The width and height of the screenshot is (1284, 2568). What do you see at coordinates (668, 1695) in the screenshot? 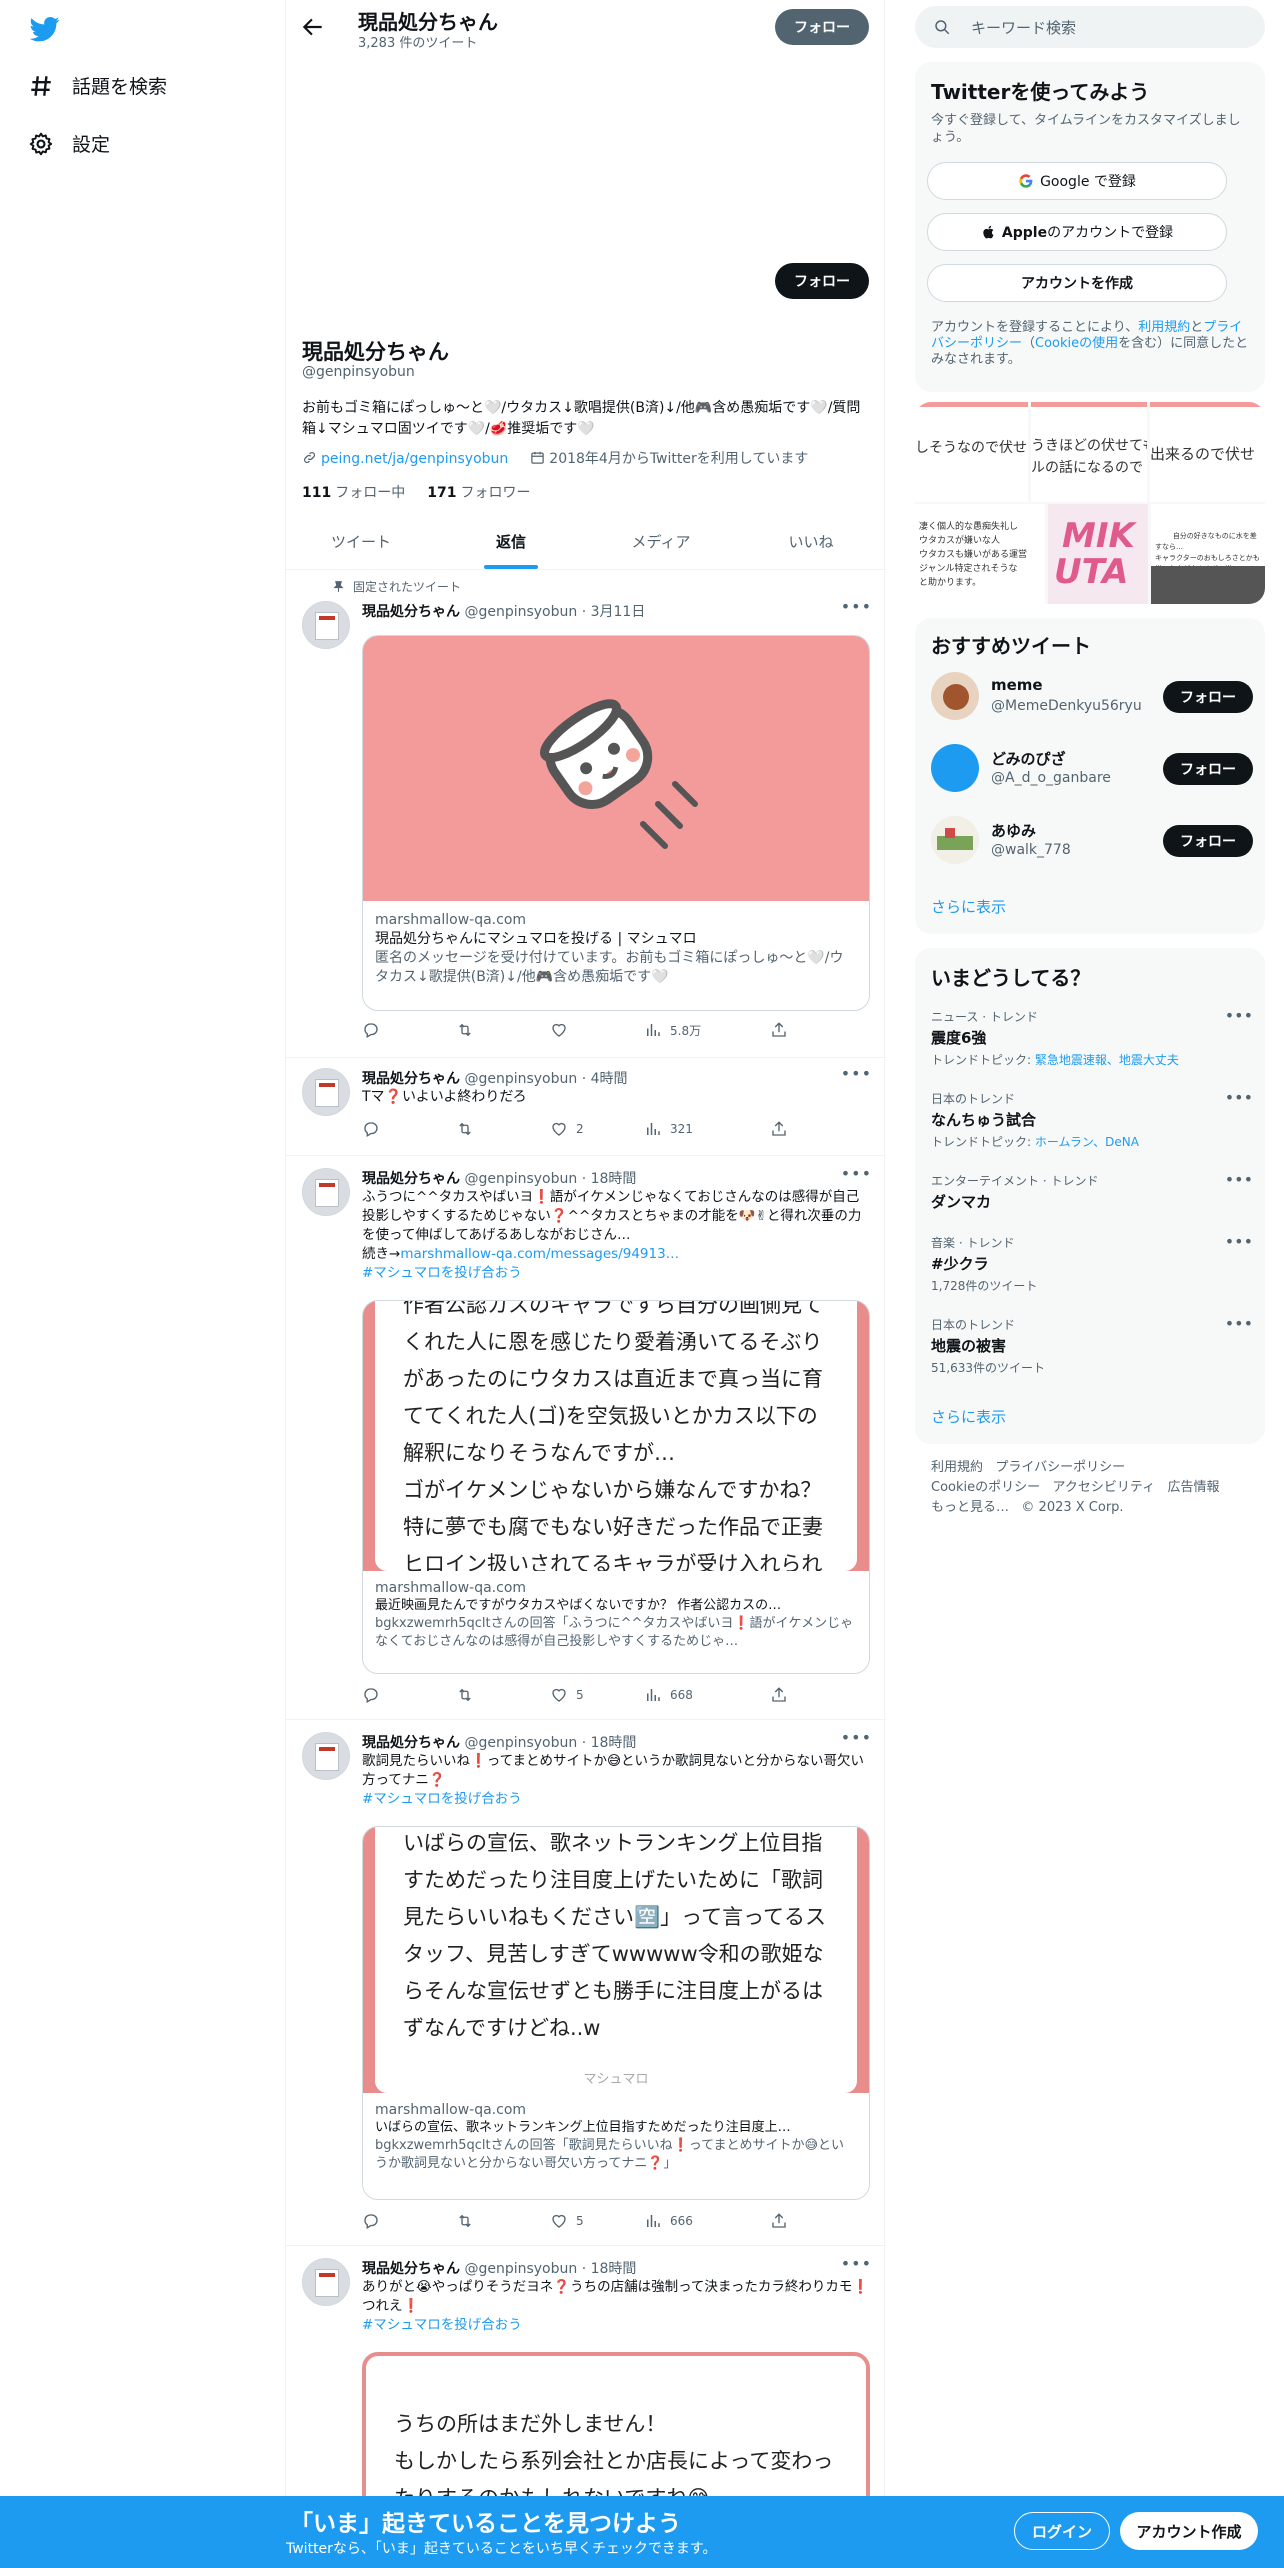
I see `views-button: 668` at bounding box center [668, 1695].